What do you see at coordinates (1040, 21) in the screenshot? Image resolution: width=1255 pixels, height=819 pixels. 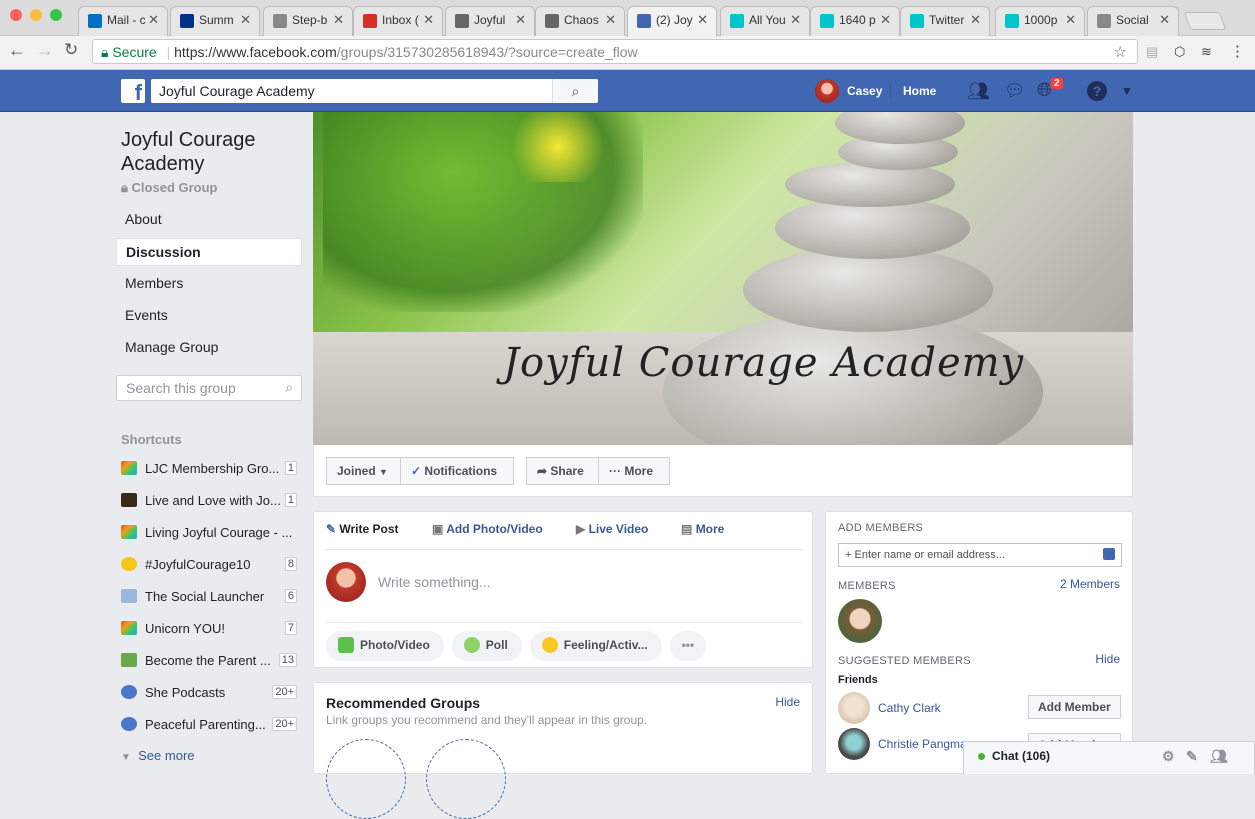 I see `browser-tab: 1000p ✕` at bounding box center [1040, 21].